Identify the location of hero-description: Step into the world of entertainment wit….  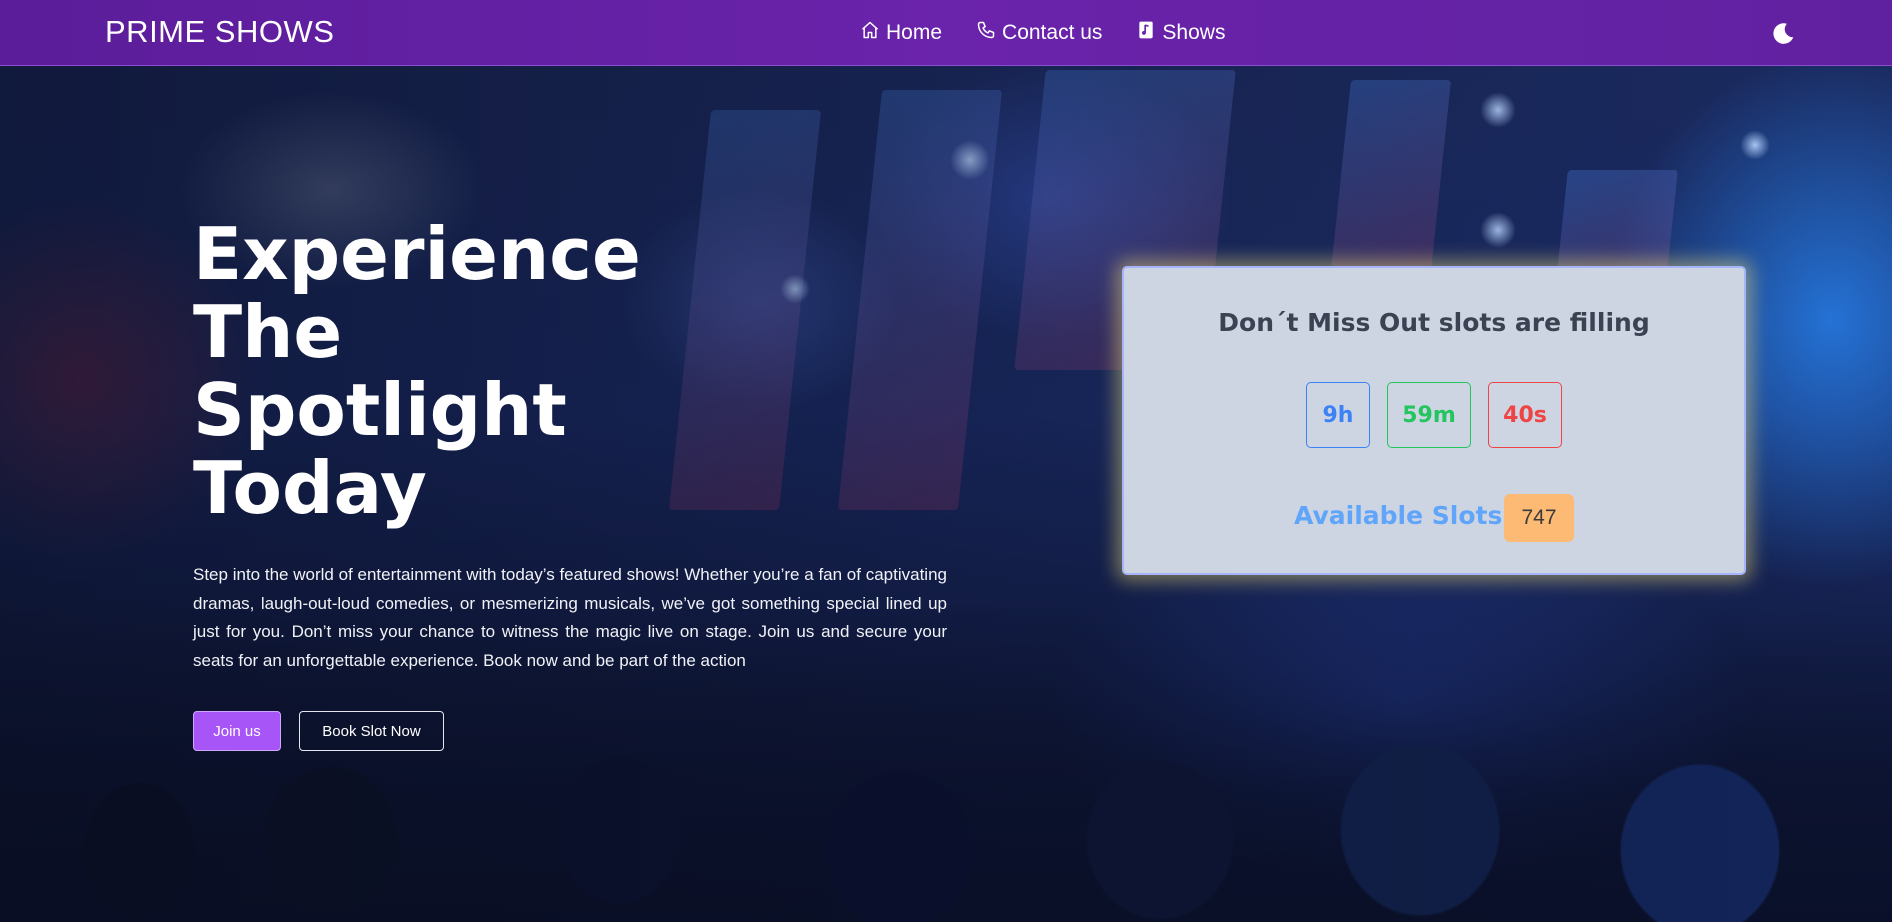
(570, 617).